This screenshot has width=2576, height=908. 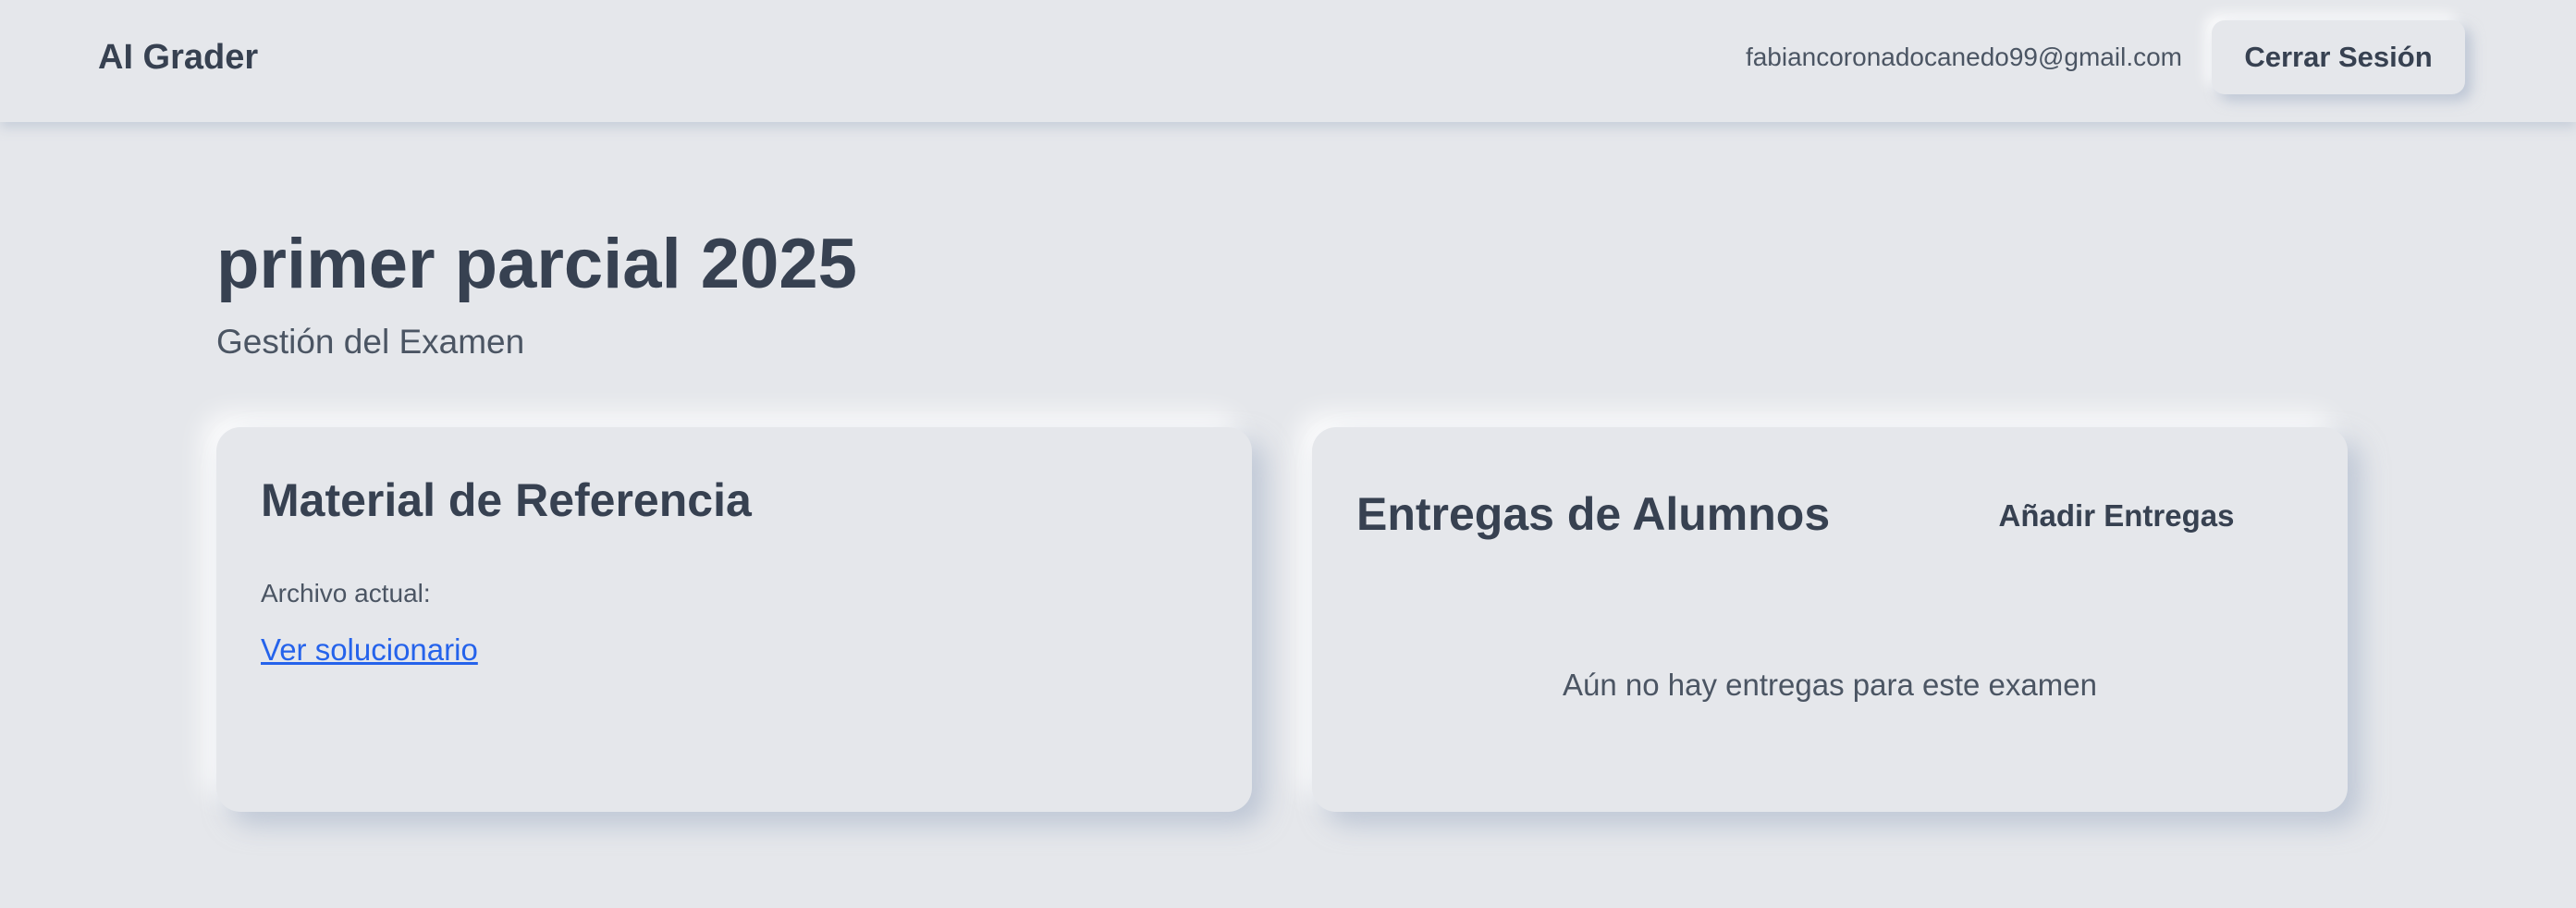 What do you see at coordinates (370, 650) in the screenshot?
I see `view-solution-link: Ver solucionario` at bounding box center [370, 650].